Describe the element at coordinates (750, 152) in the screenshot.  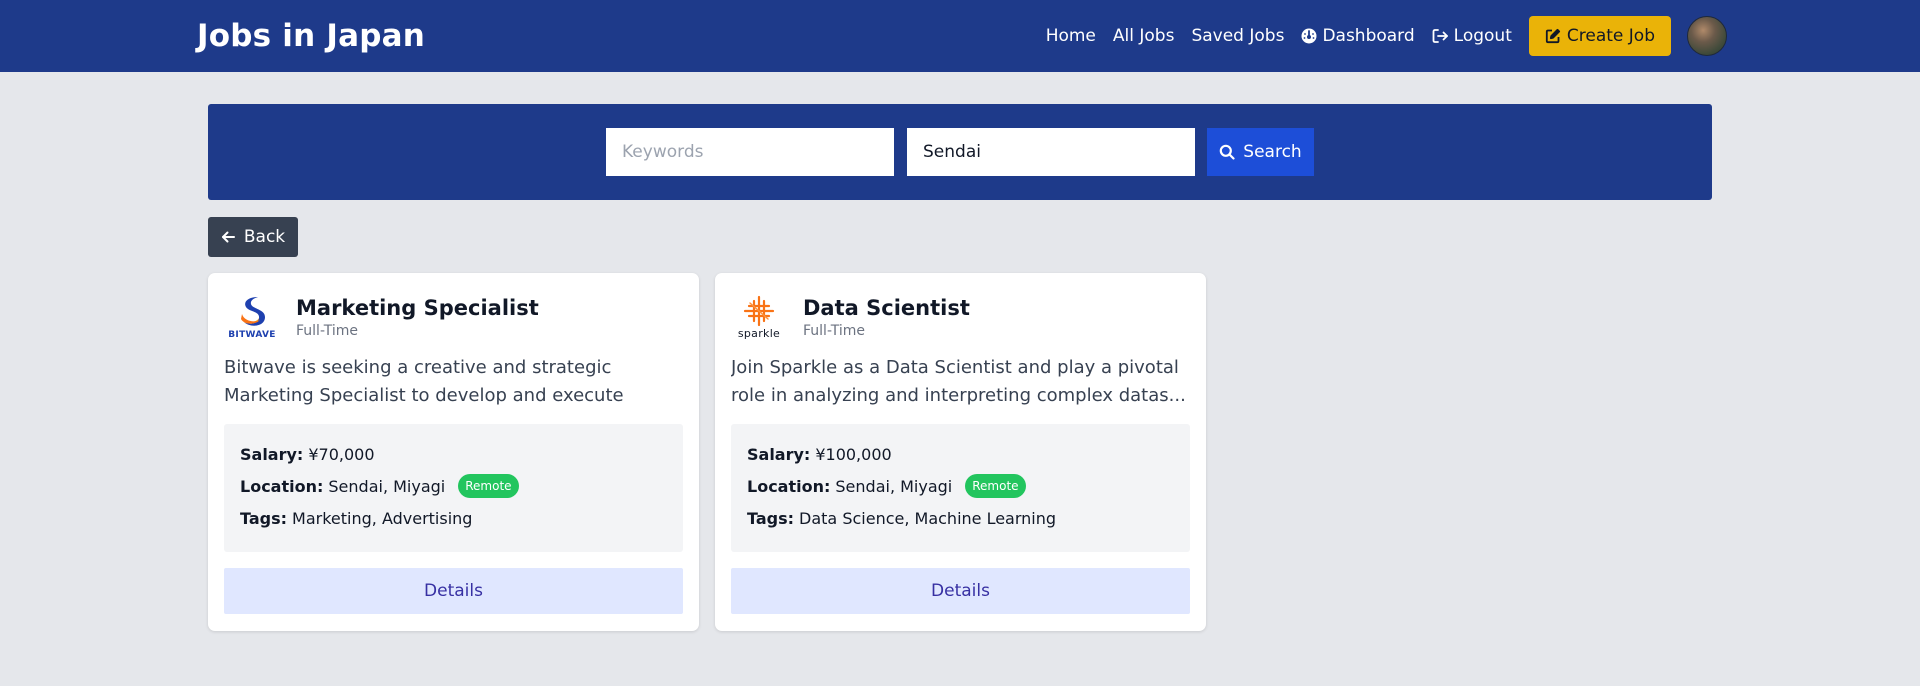
I see `keywords-input` at that location.